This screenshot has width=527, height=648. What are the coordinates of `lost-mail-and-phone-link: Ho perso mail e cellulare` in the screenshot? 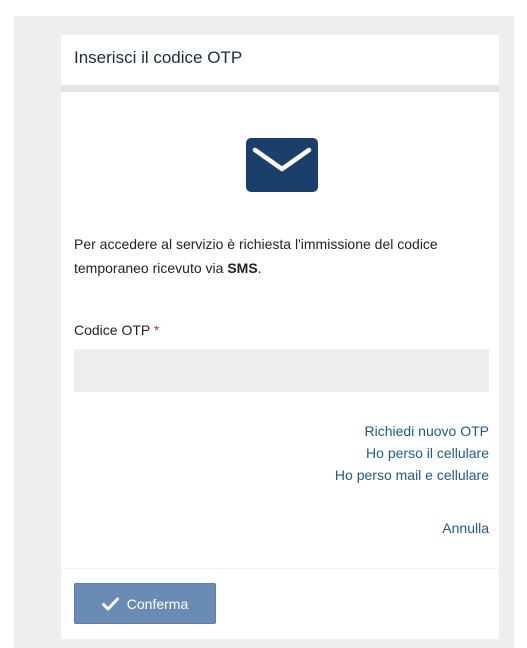 It's located at (412, 475).